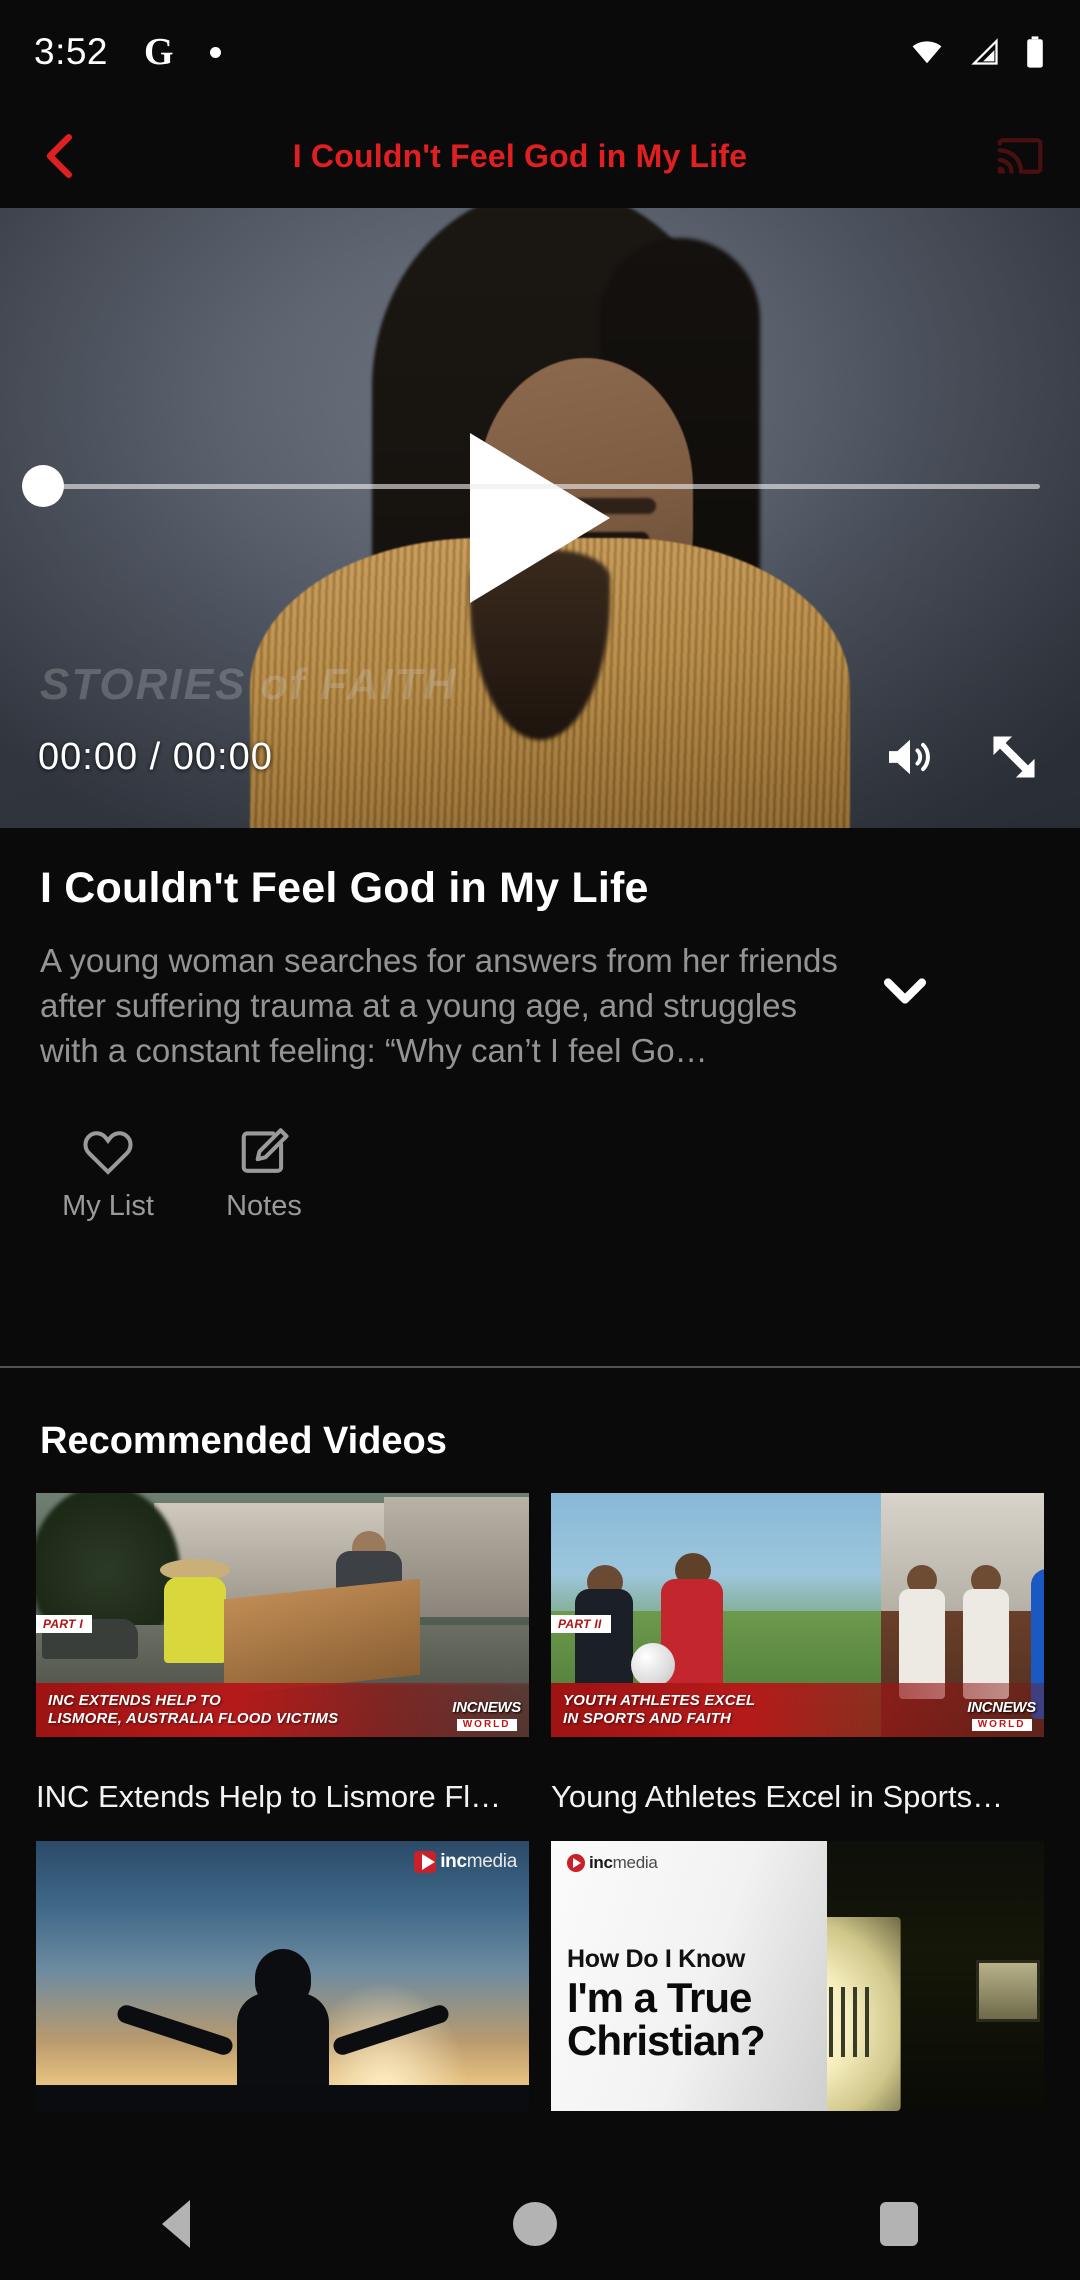  Describe the element at coordinates (486, 1707) in the screenshot. I see `thumb1-incnews-top: INCNEWS` at that location.